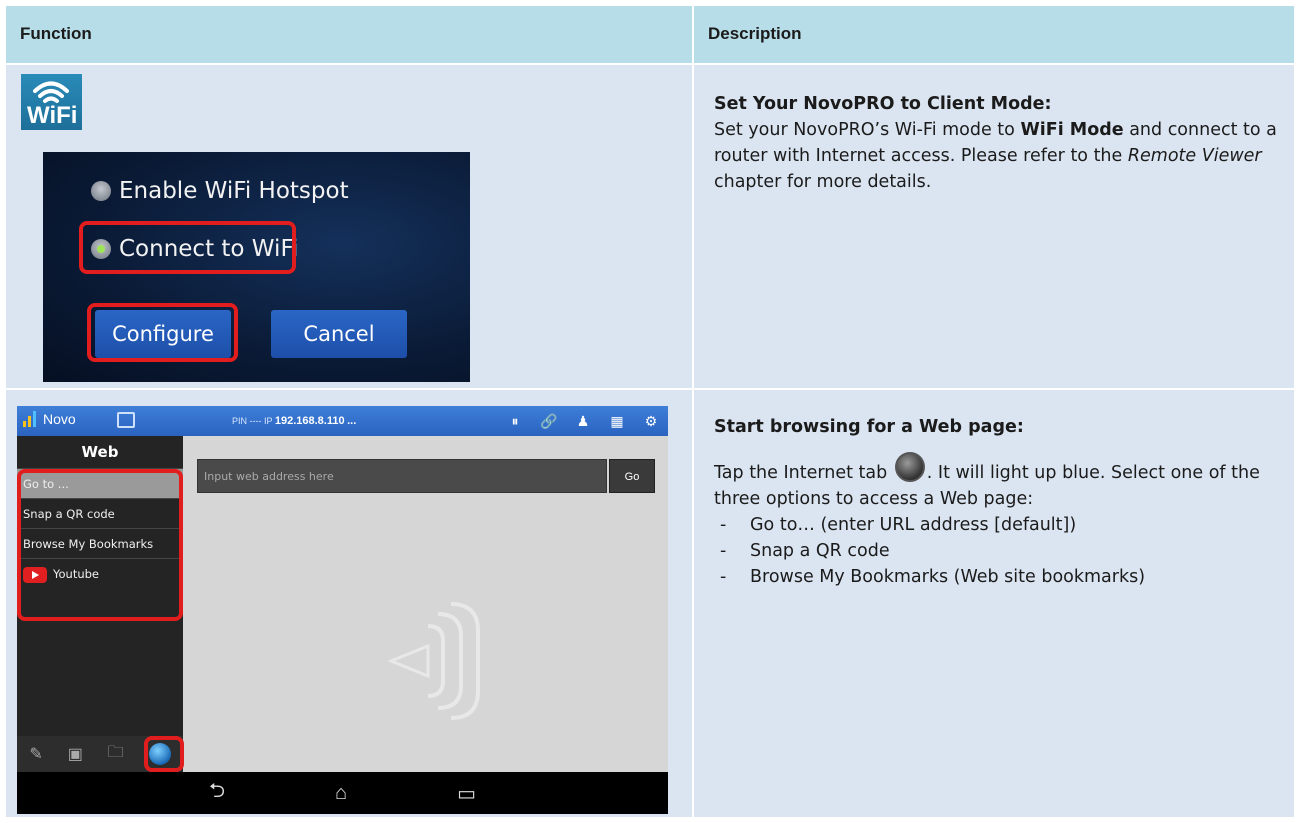  What do you see at coordinates (339, 334) in the screenshot?
I see `cancel-button: Cancel` at bounding box center [339, 334].